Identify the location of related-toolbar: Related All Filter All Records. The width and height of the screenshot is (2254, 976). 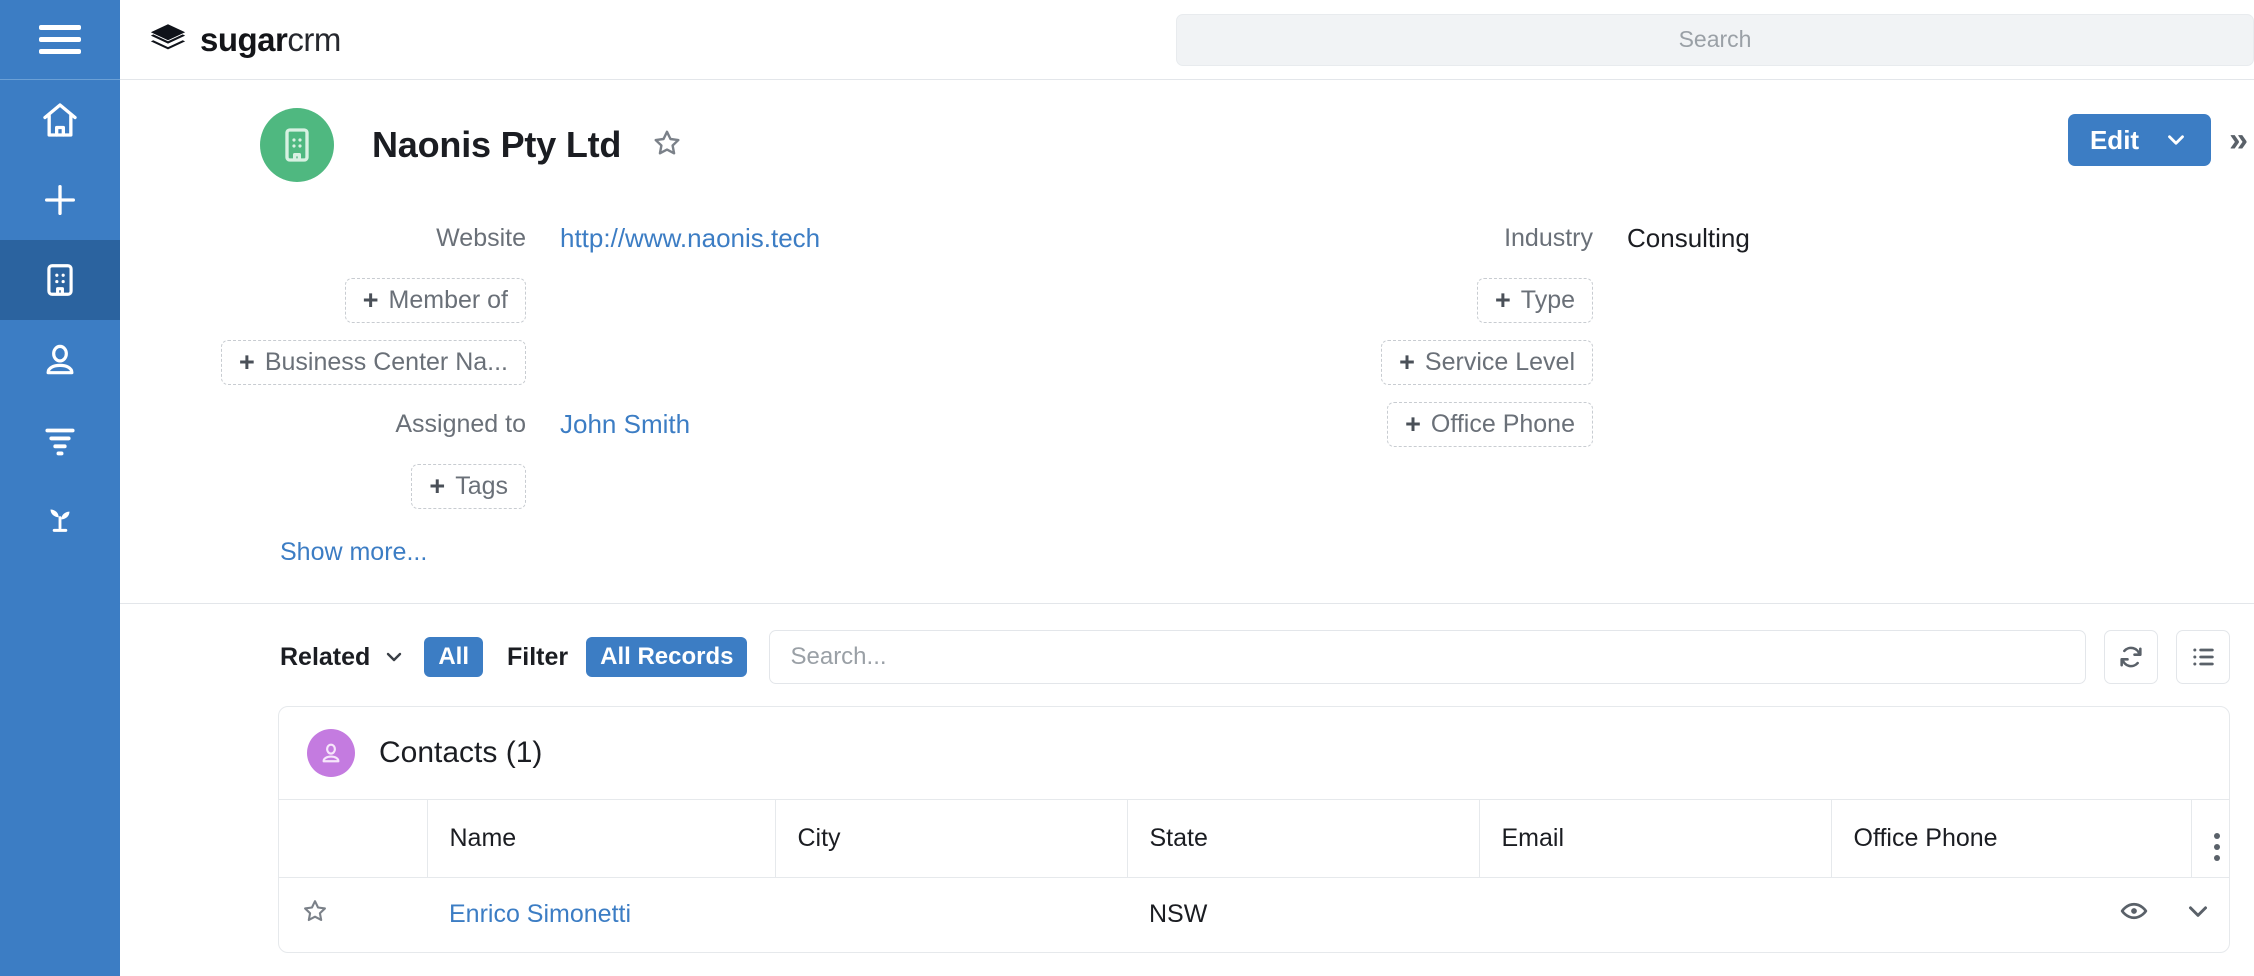
(1187, 655).